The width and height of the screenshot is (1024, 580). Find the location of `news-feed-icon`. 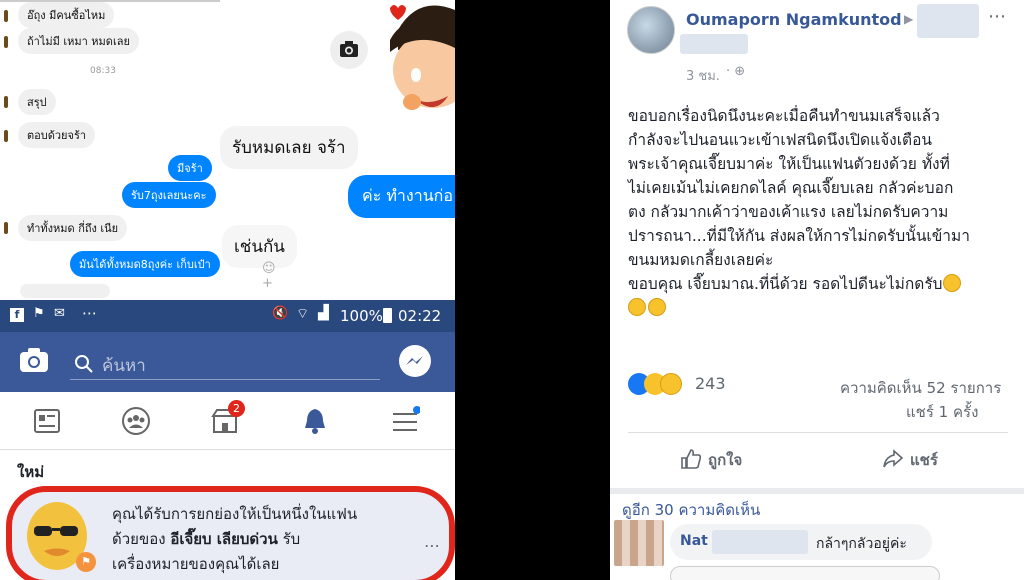

news-feed-icon is located at coordinates (47, 421).